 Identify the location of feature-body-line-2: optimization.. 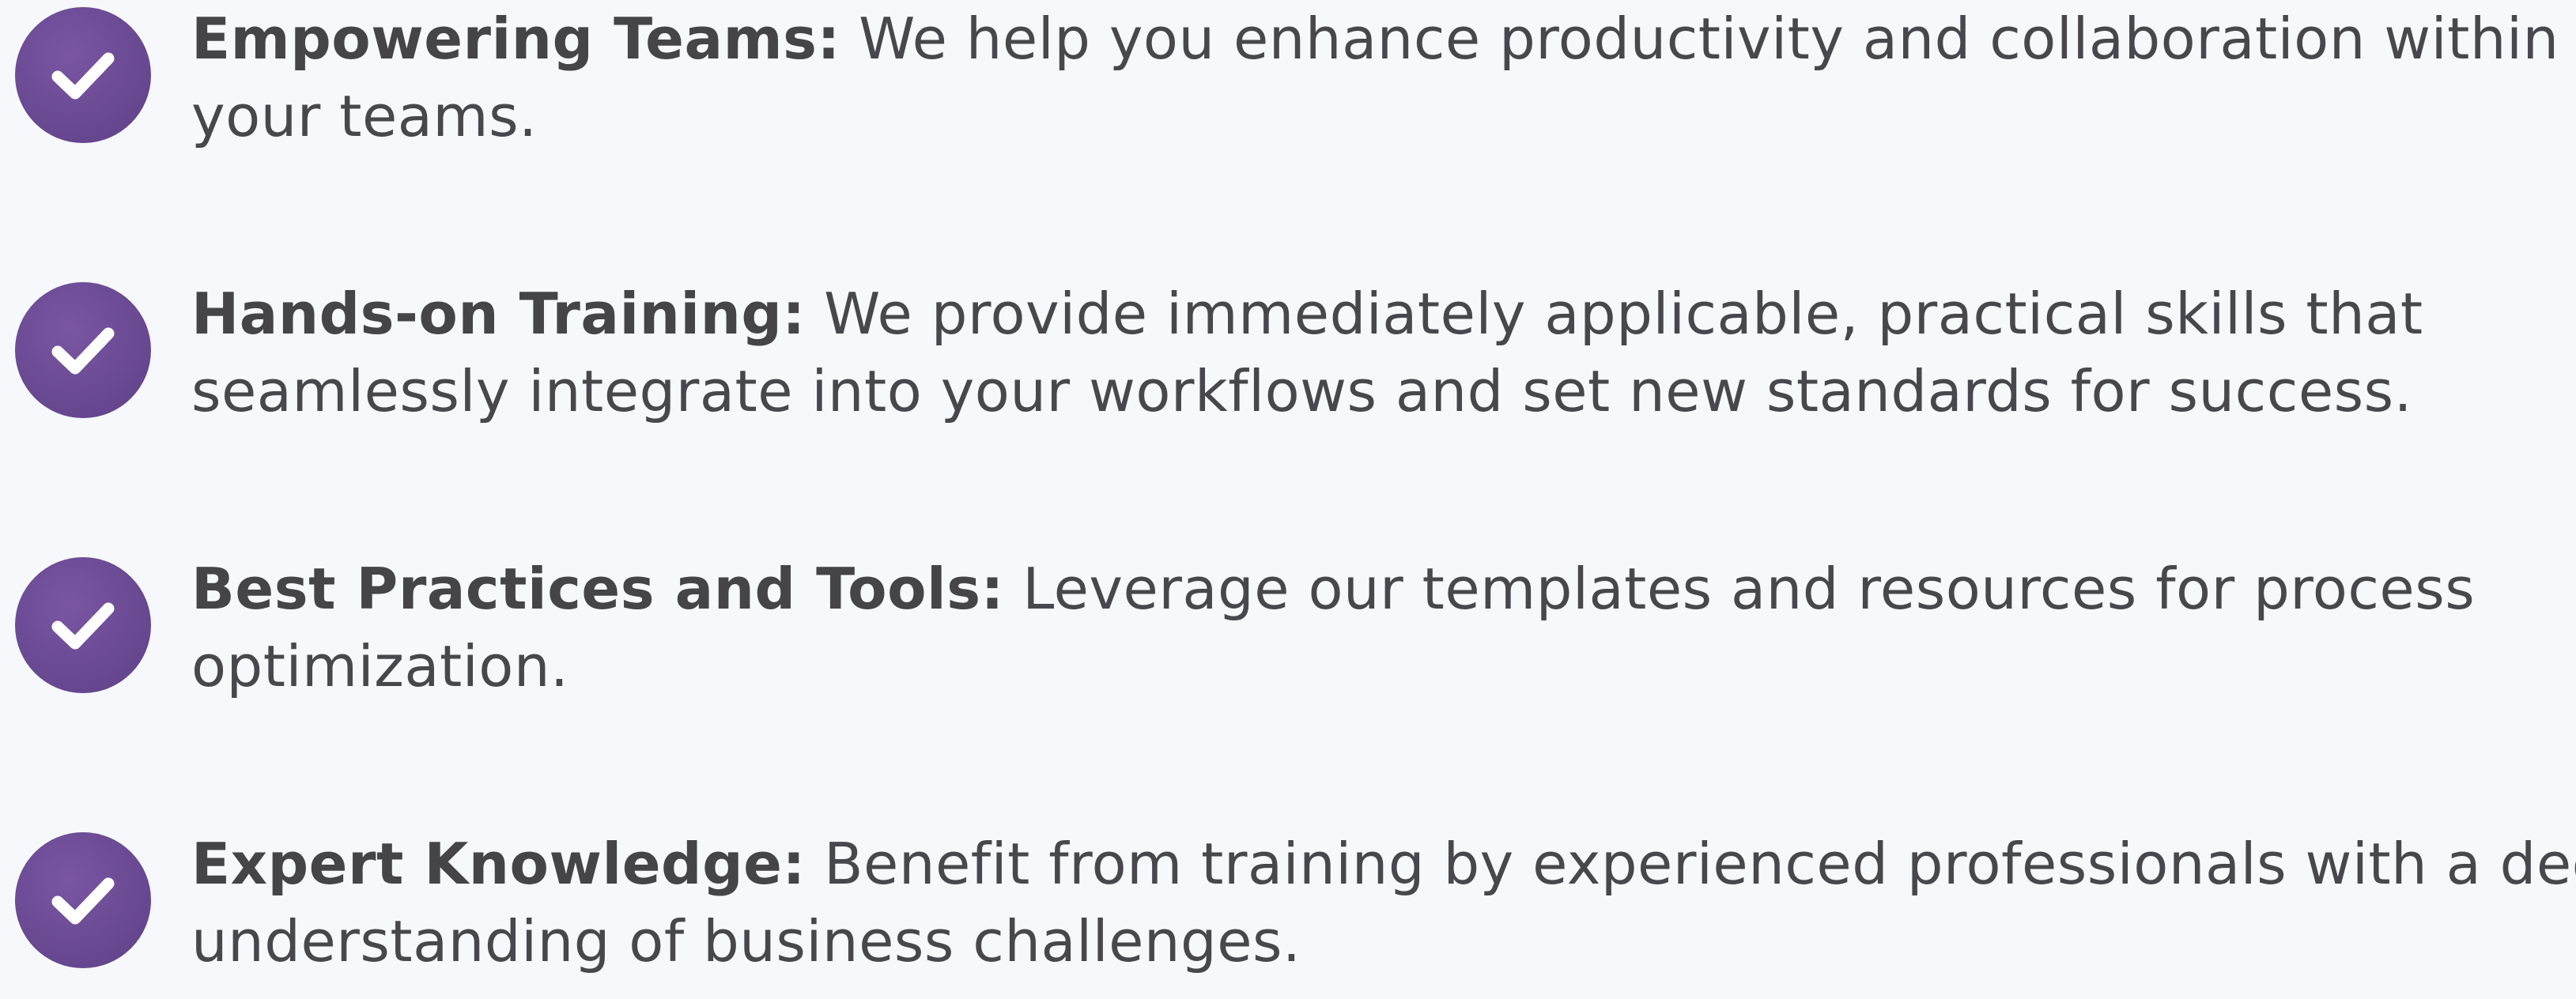
(380, 666).